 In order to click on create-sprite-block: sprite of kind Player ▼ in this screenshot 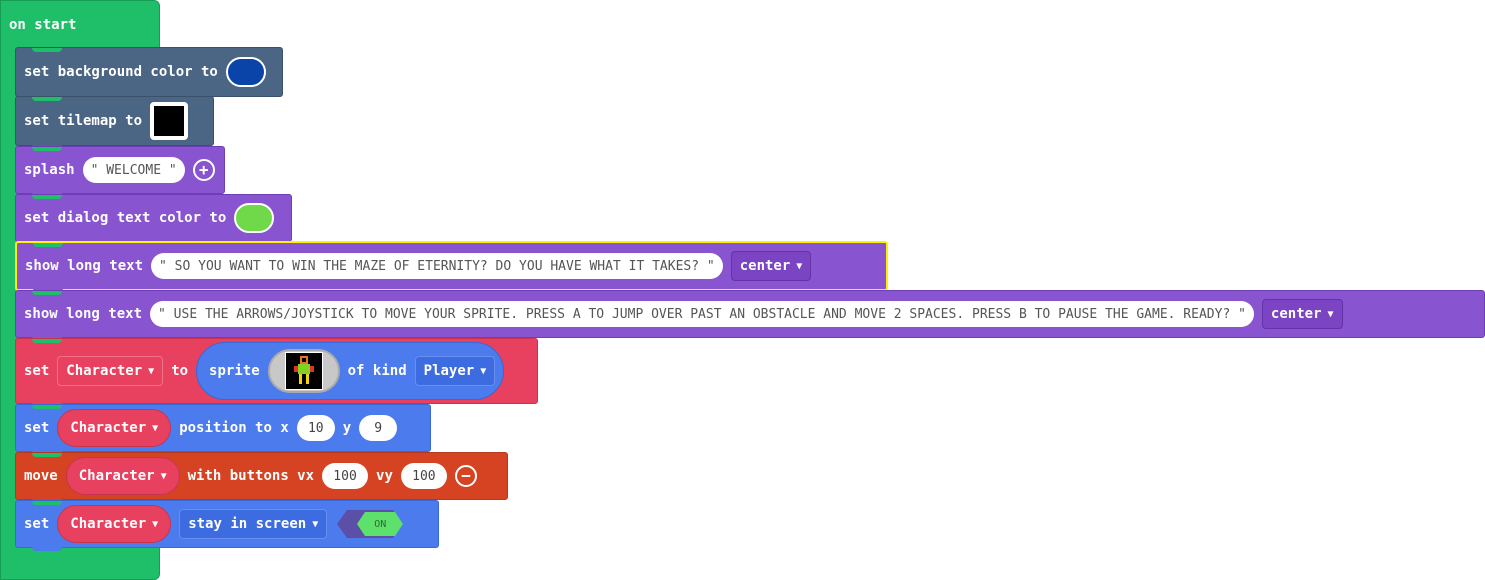, I will do `click(350, 371)`.